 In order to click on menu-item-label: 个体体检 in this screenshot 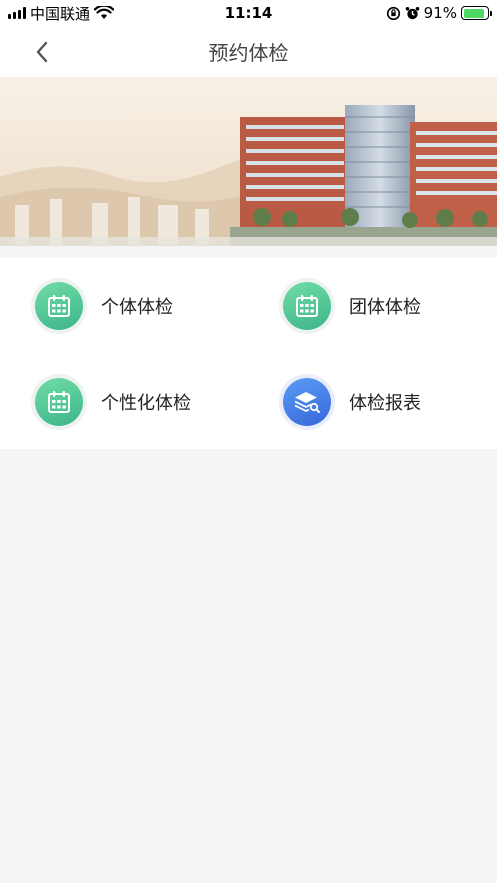, I will do `click(137, 307)`.